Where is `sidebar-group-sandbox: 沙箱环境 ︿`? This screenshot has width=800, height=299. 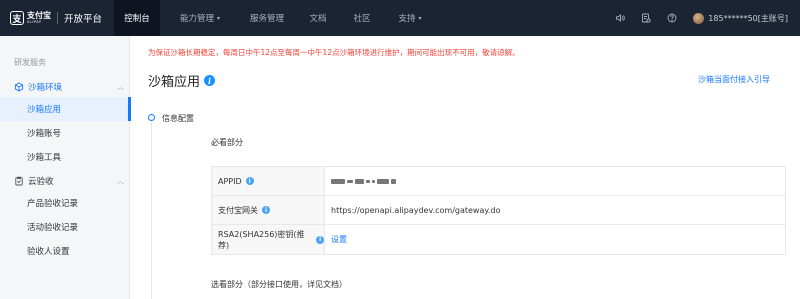
sidebar-group-sandbox: 沙箱环境 ︿ is located at coordinates (69, 87).